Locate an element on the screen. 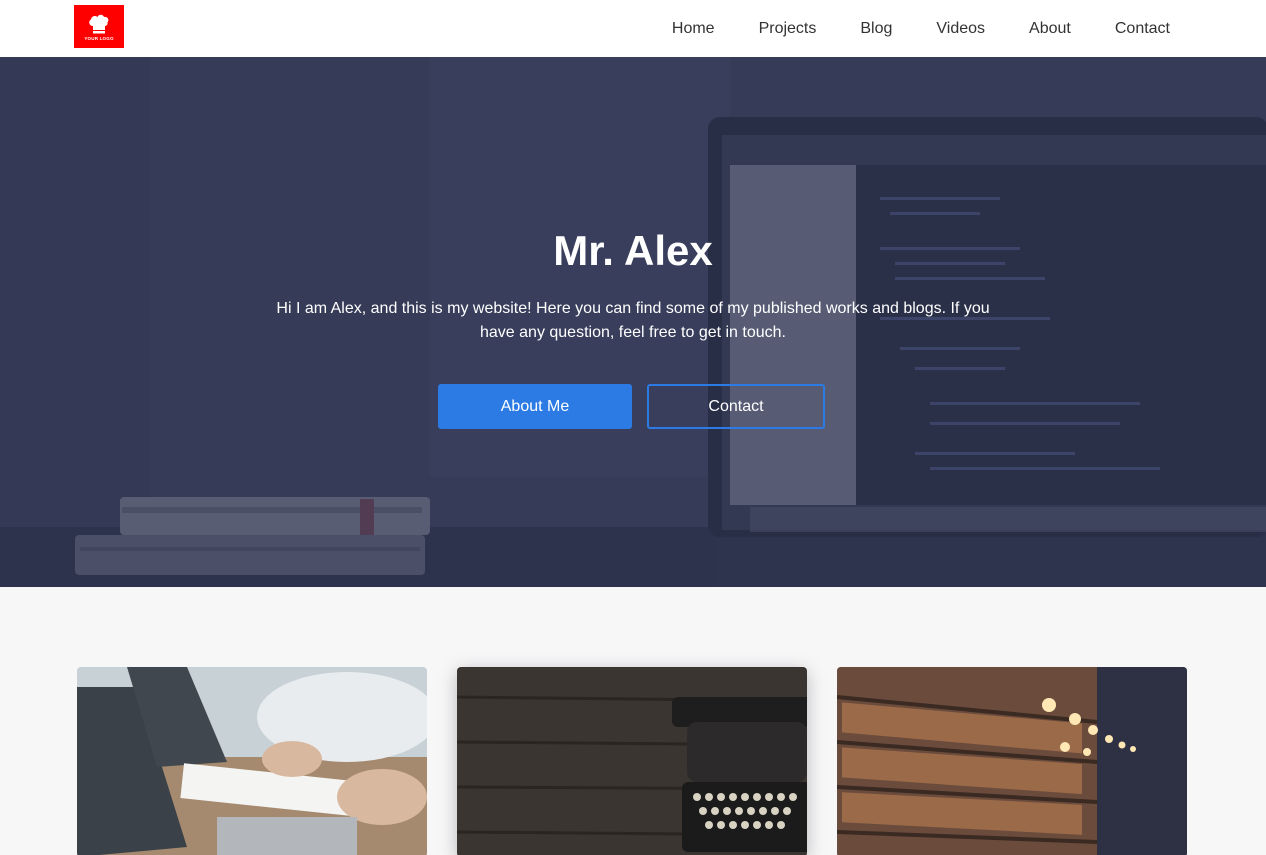  nav-contact: Contact is located at coordinates (1142, 29).